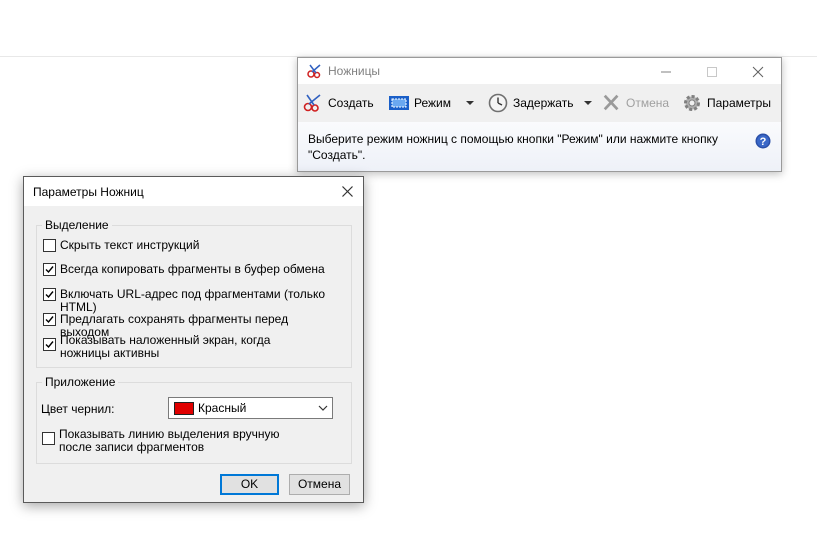 Image resolution: width=817 pixels, height=541 pixels. What do you see at coordinates (250, 408) in the screenshot?
I see `ink-color-select: Красный` at bounding box center [250, 408].